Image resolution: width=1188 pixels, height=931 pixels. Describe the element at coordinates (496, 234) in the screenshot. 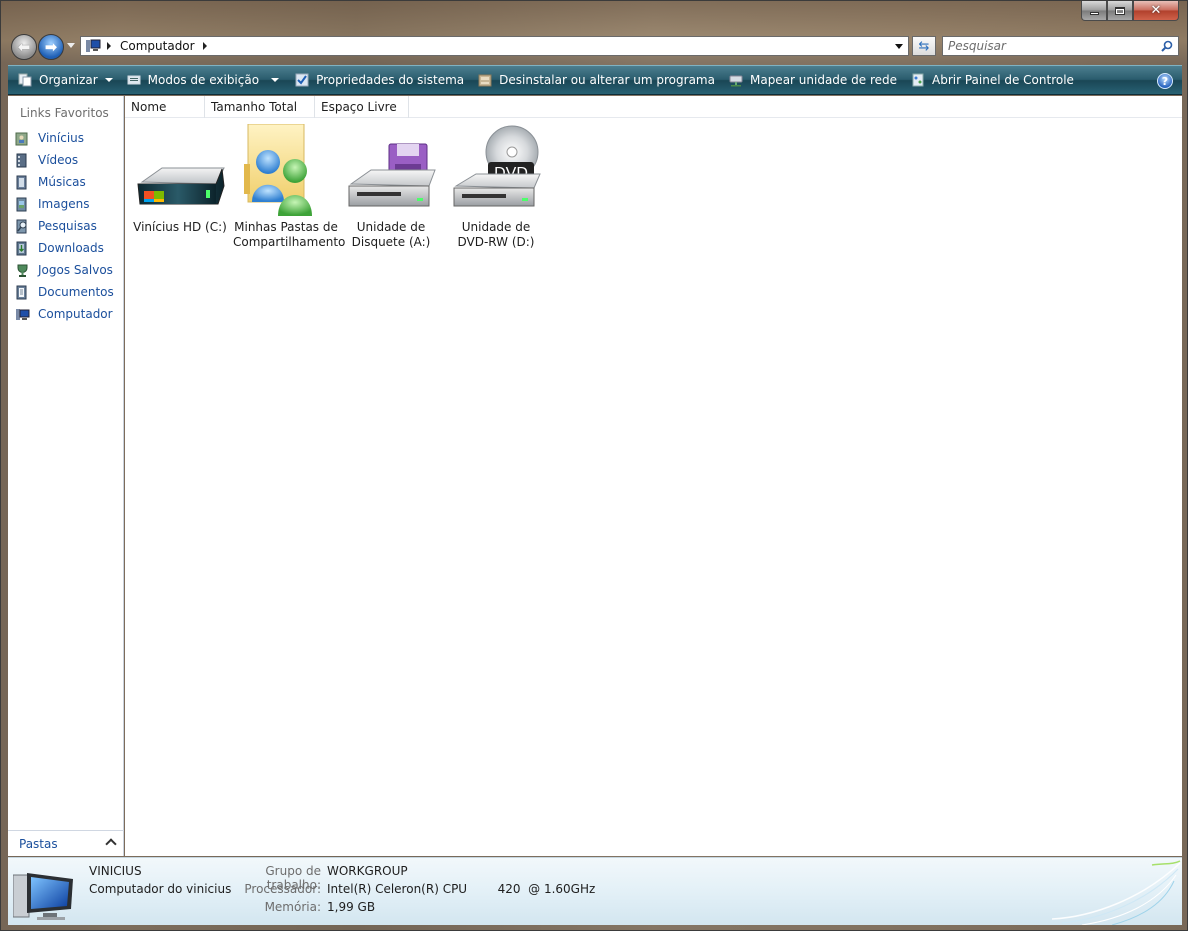

I see `drive-label: Unidade de DVD-RW (D:)` at that location.